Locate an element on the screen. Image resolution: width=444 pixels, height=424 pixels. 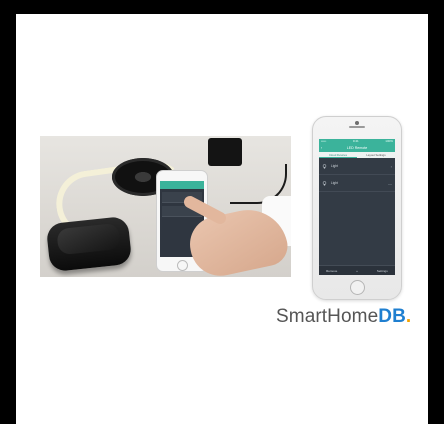
smart-hub-top is located at coordinates (88, 239).